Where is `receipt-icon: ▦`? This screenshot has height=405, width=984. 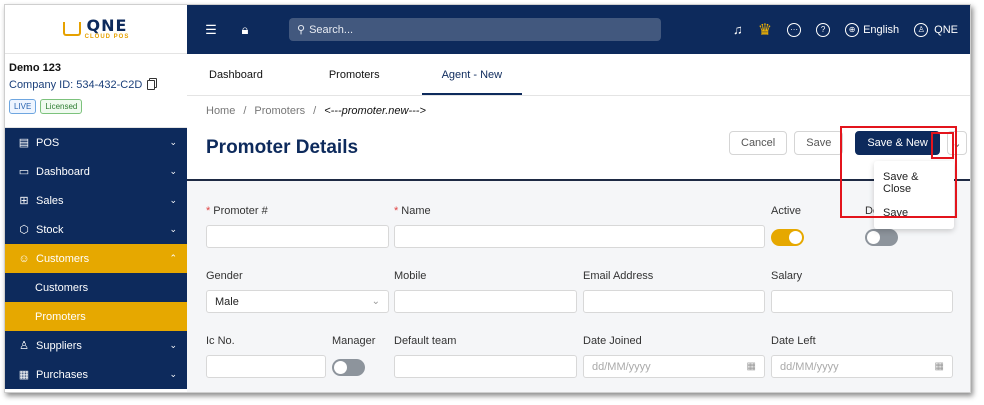
receipt-icon: ▦ is located at coordinates (24, 375).